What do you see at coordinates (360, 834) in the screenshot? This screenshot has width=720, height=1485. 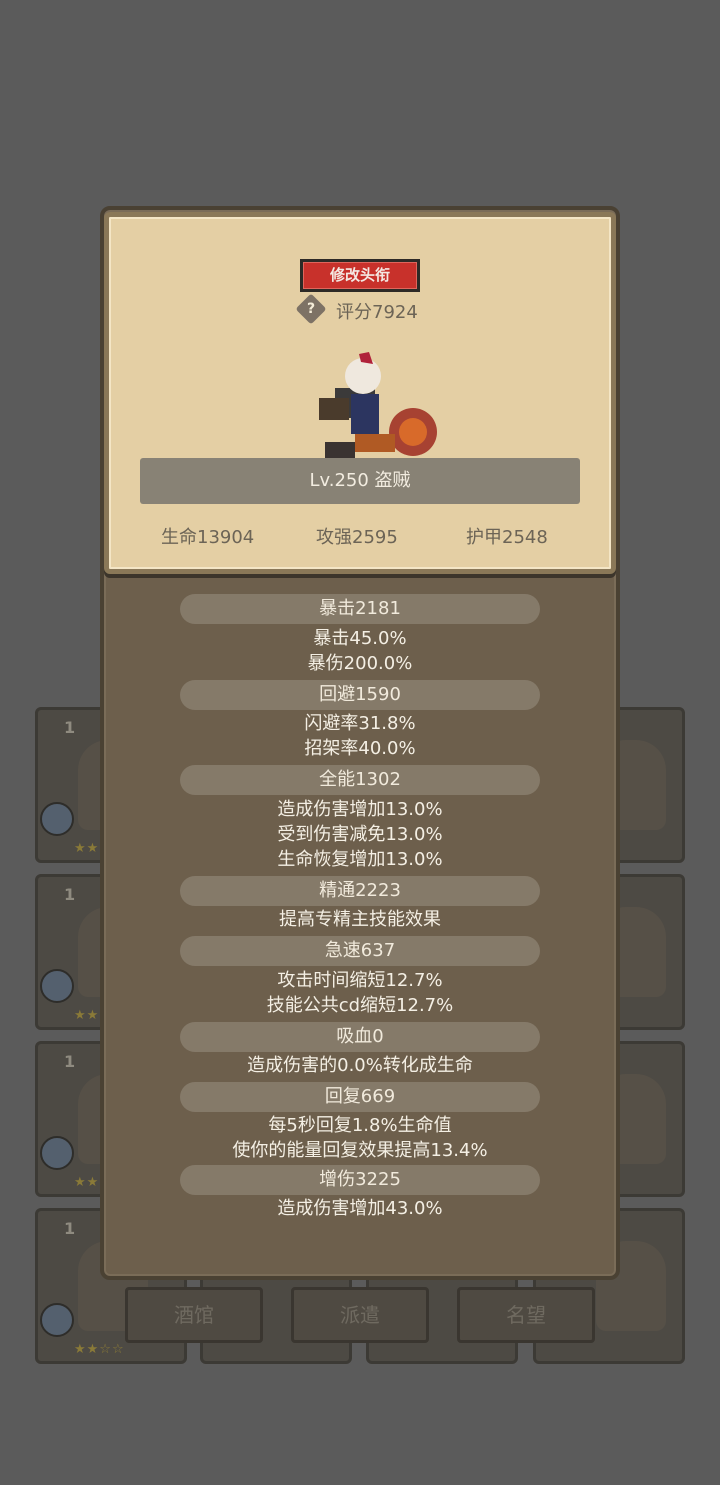 I see `stat-line: 受到伤害减免13.0%` at bounding box center [360, 834].